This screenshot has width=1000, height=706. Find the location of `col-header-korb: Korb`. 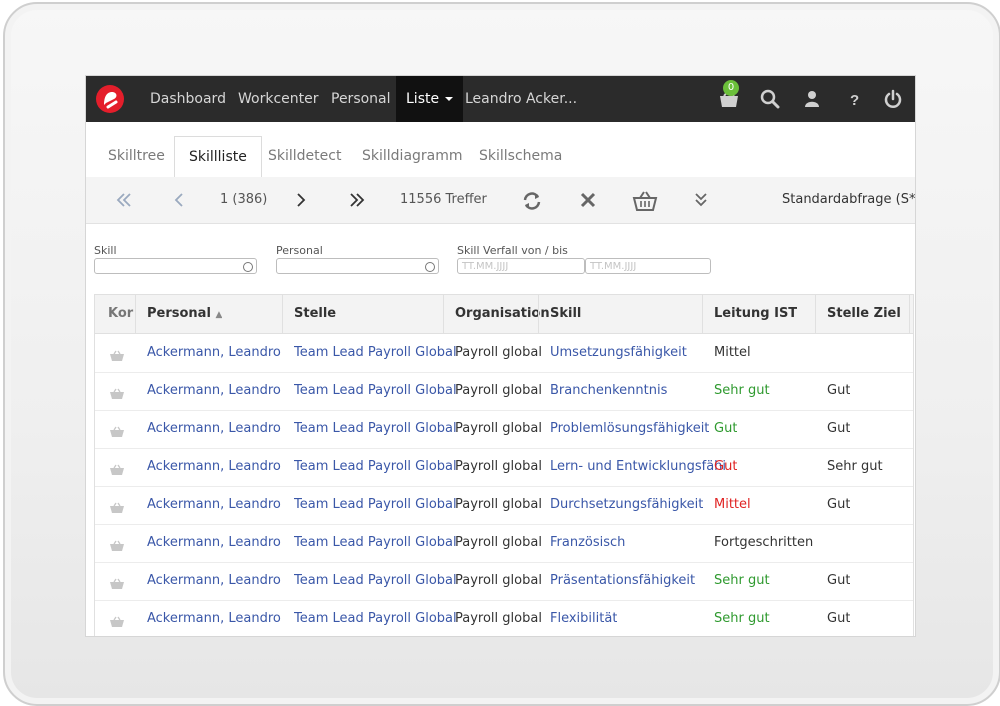

col-header-korb: Korb is located at coordinates (121, 314).